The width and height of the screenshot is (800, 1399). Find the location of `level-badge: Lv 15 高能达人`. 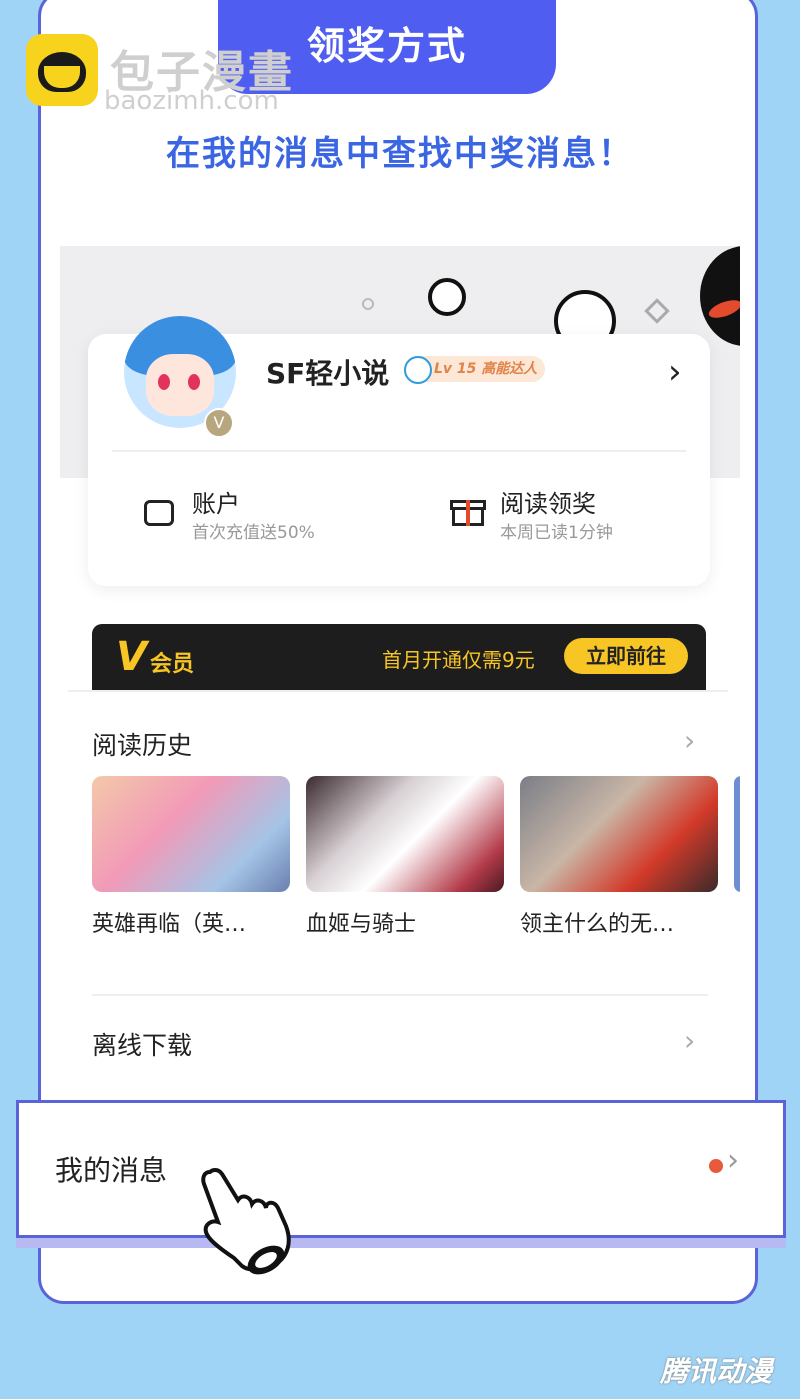

level-badge: Lv 15 高能达人 is located at coordinates (475, 370).